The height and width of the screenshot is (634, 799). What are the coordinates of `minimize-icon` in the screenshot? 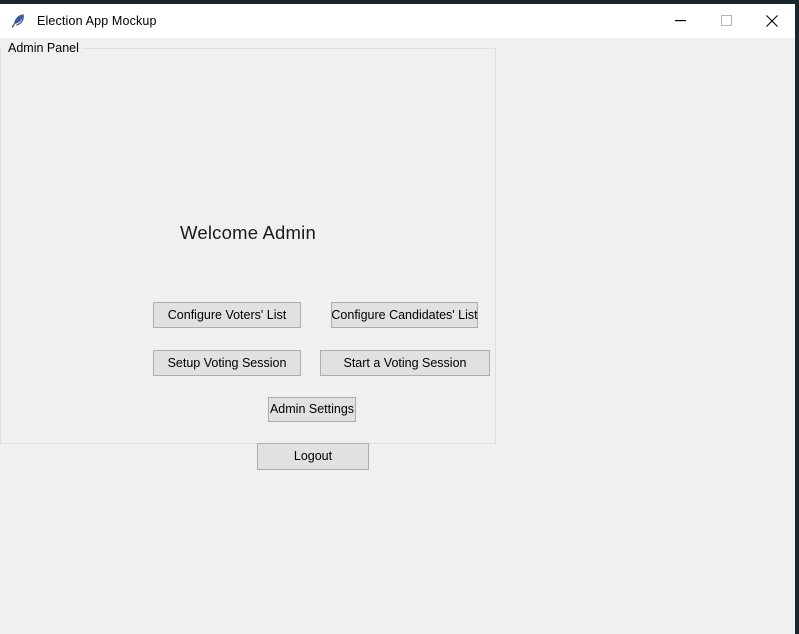 It's located at (680, 20).